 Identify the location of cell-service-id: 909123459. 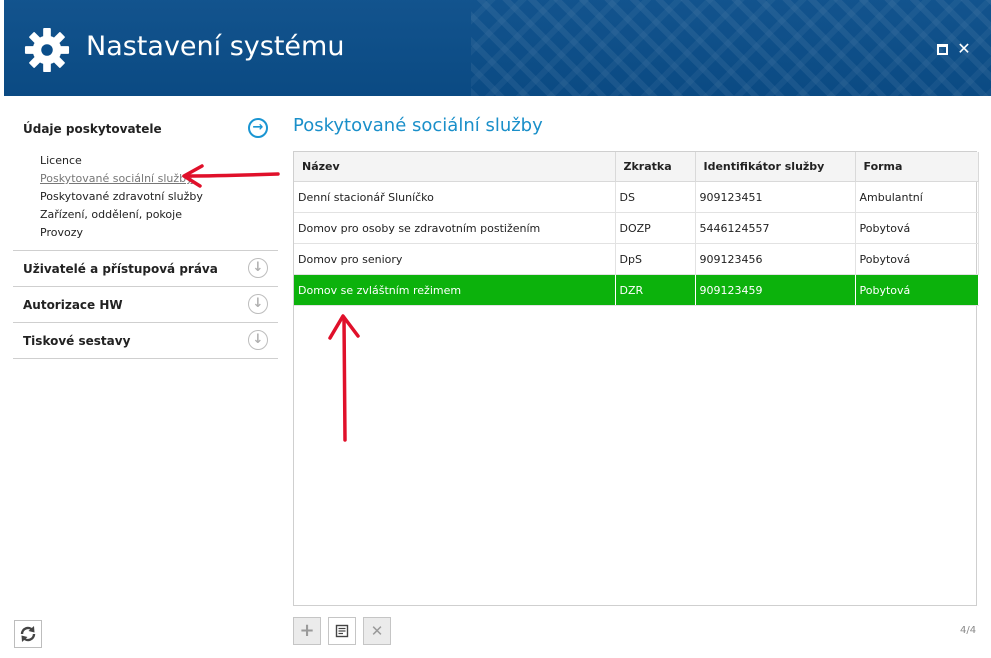
(775, 290).